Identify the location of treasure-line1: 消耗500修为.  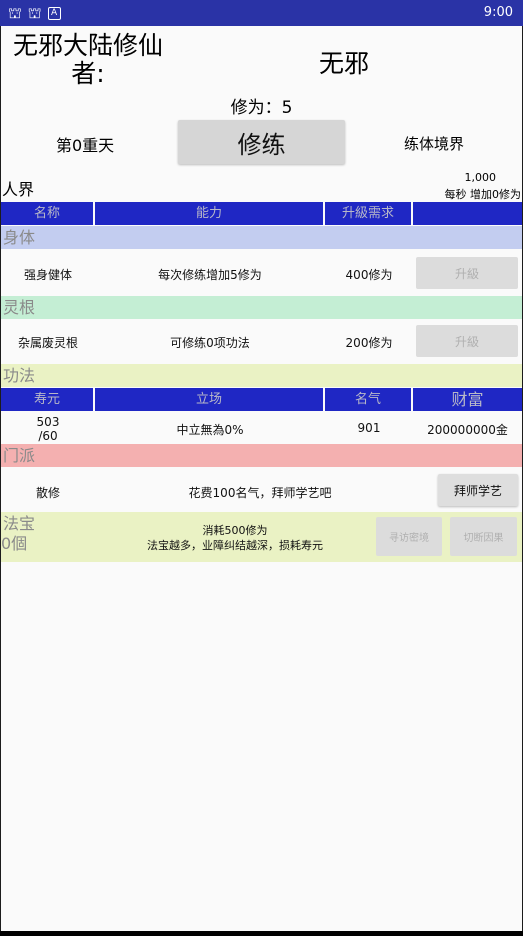
(235, 530).